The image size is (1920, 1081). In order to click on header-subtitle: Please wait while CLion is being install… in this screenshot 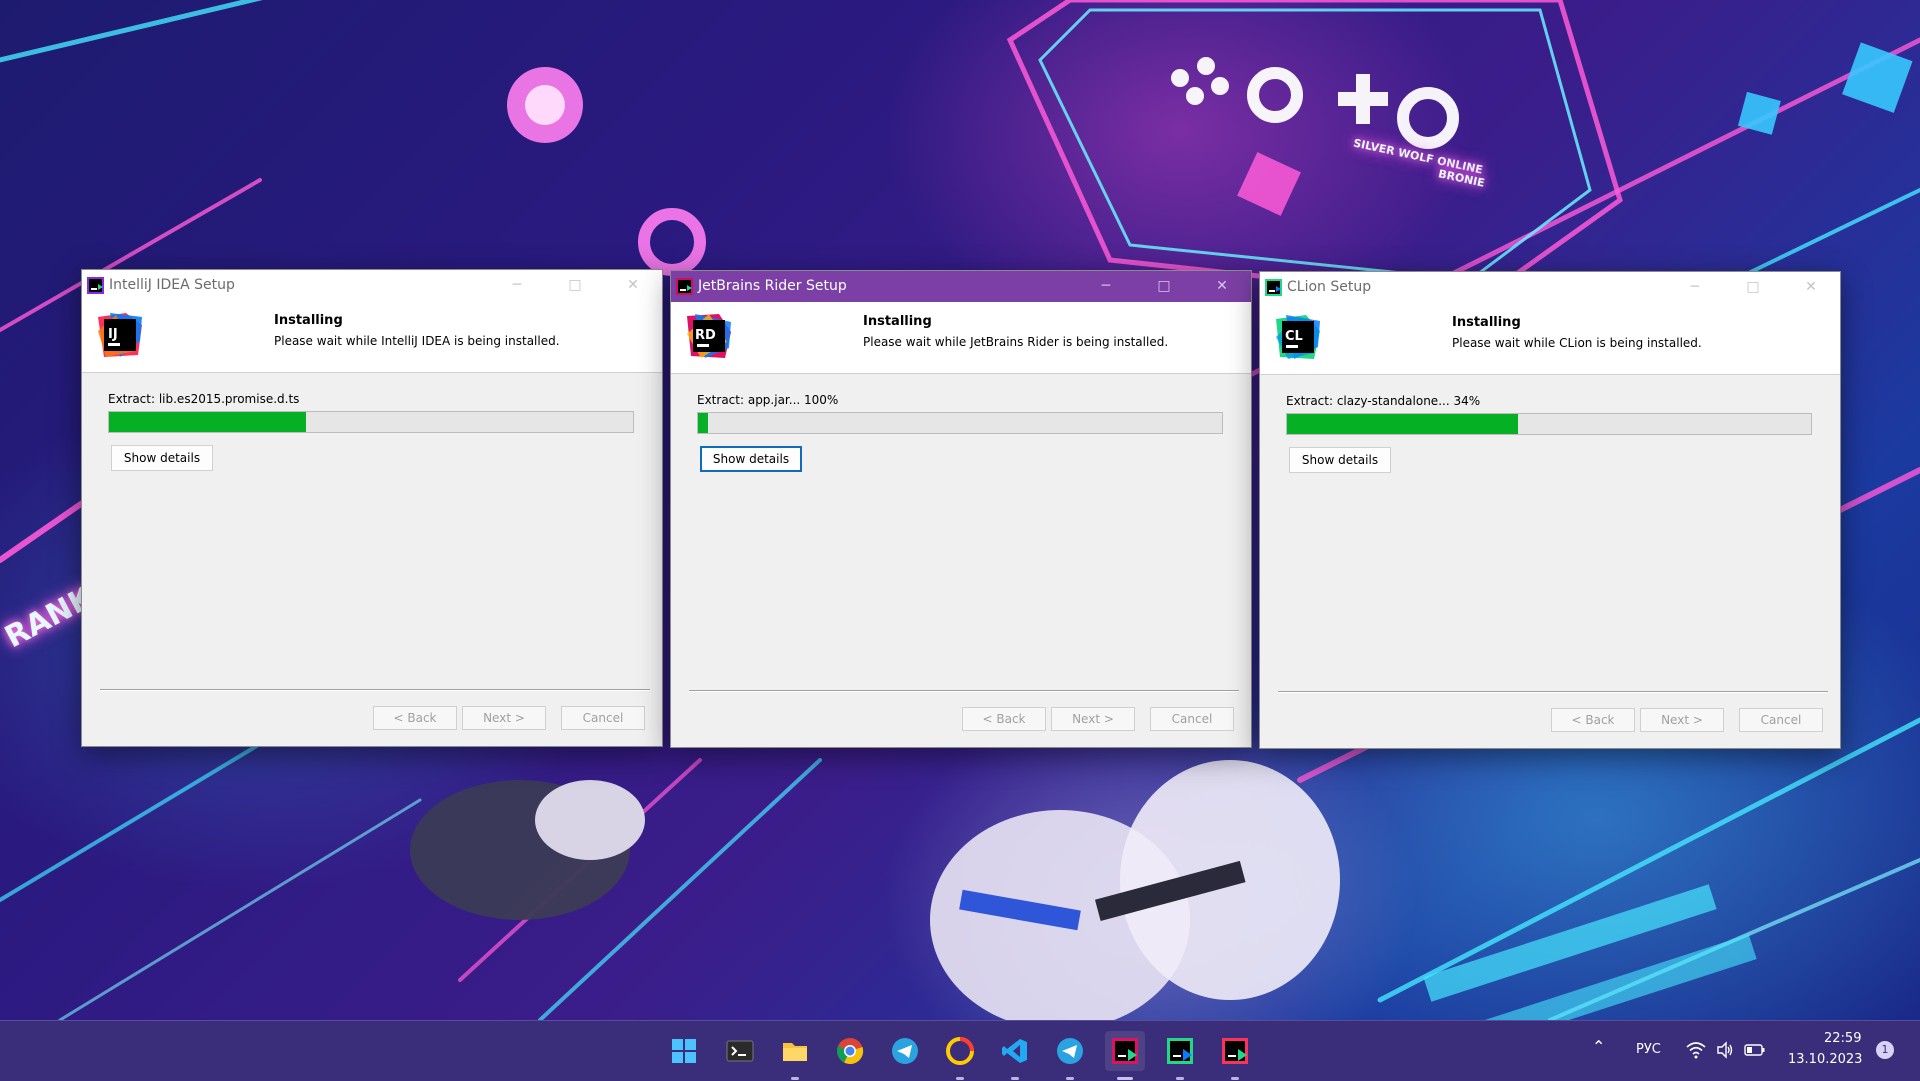, I will do `click(1577, 343)`.